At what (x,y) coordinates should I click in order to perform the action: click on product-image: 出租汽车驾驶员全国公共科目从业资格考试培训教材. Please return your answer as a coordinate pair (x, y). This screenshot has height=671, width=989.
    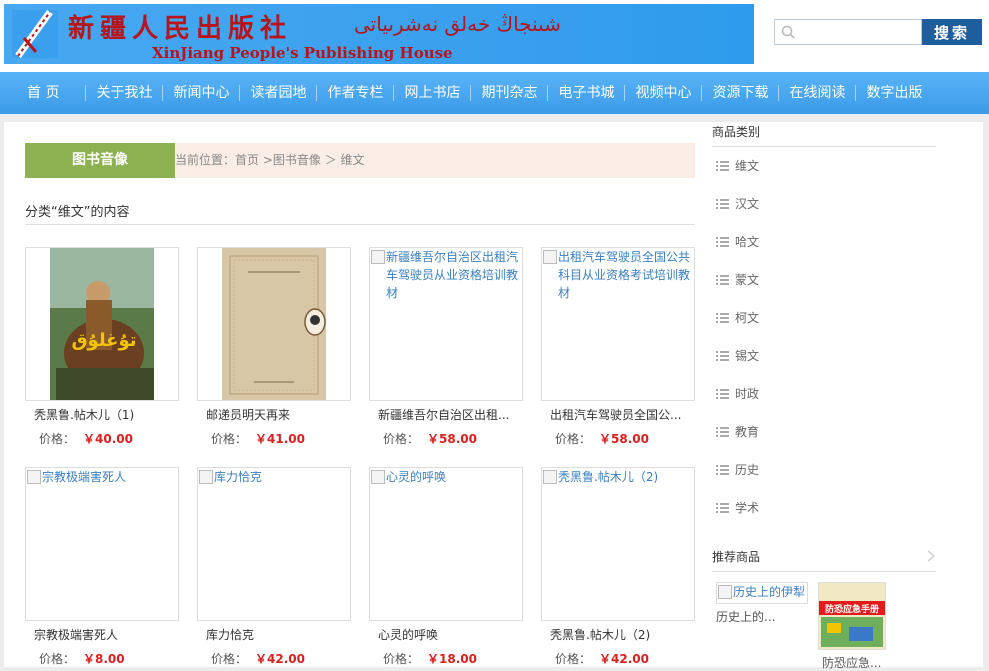
    Looking at the image, I should click on (618, 324).